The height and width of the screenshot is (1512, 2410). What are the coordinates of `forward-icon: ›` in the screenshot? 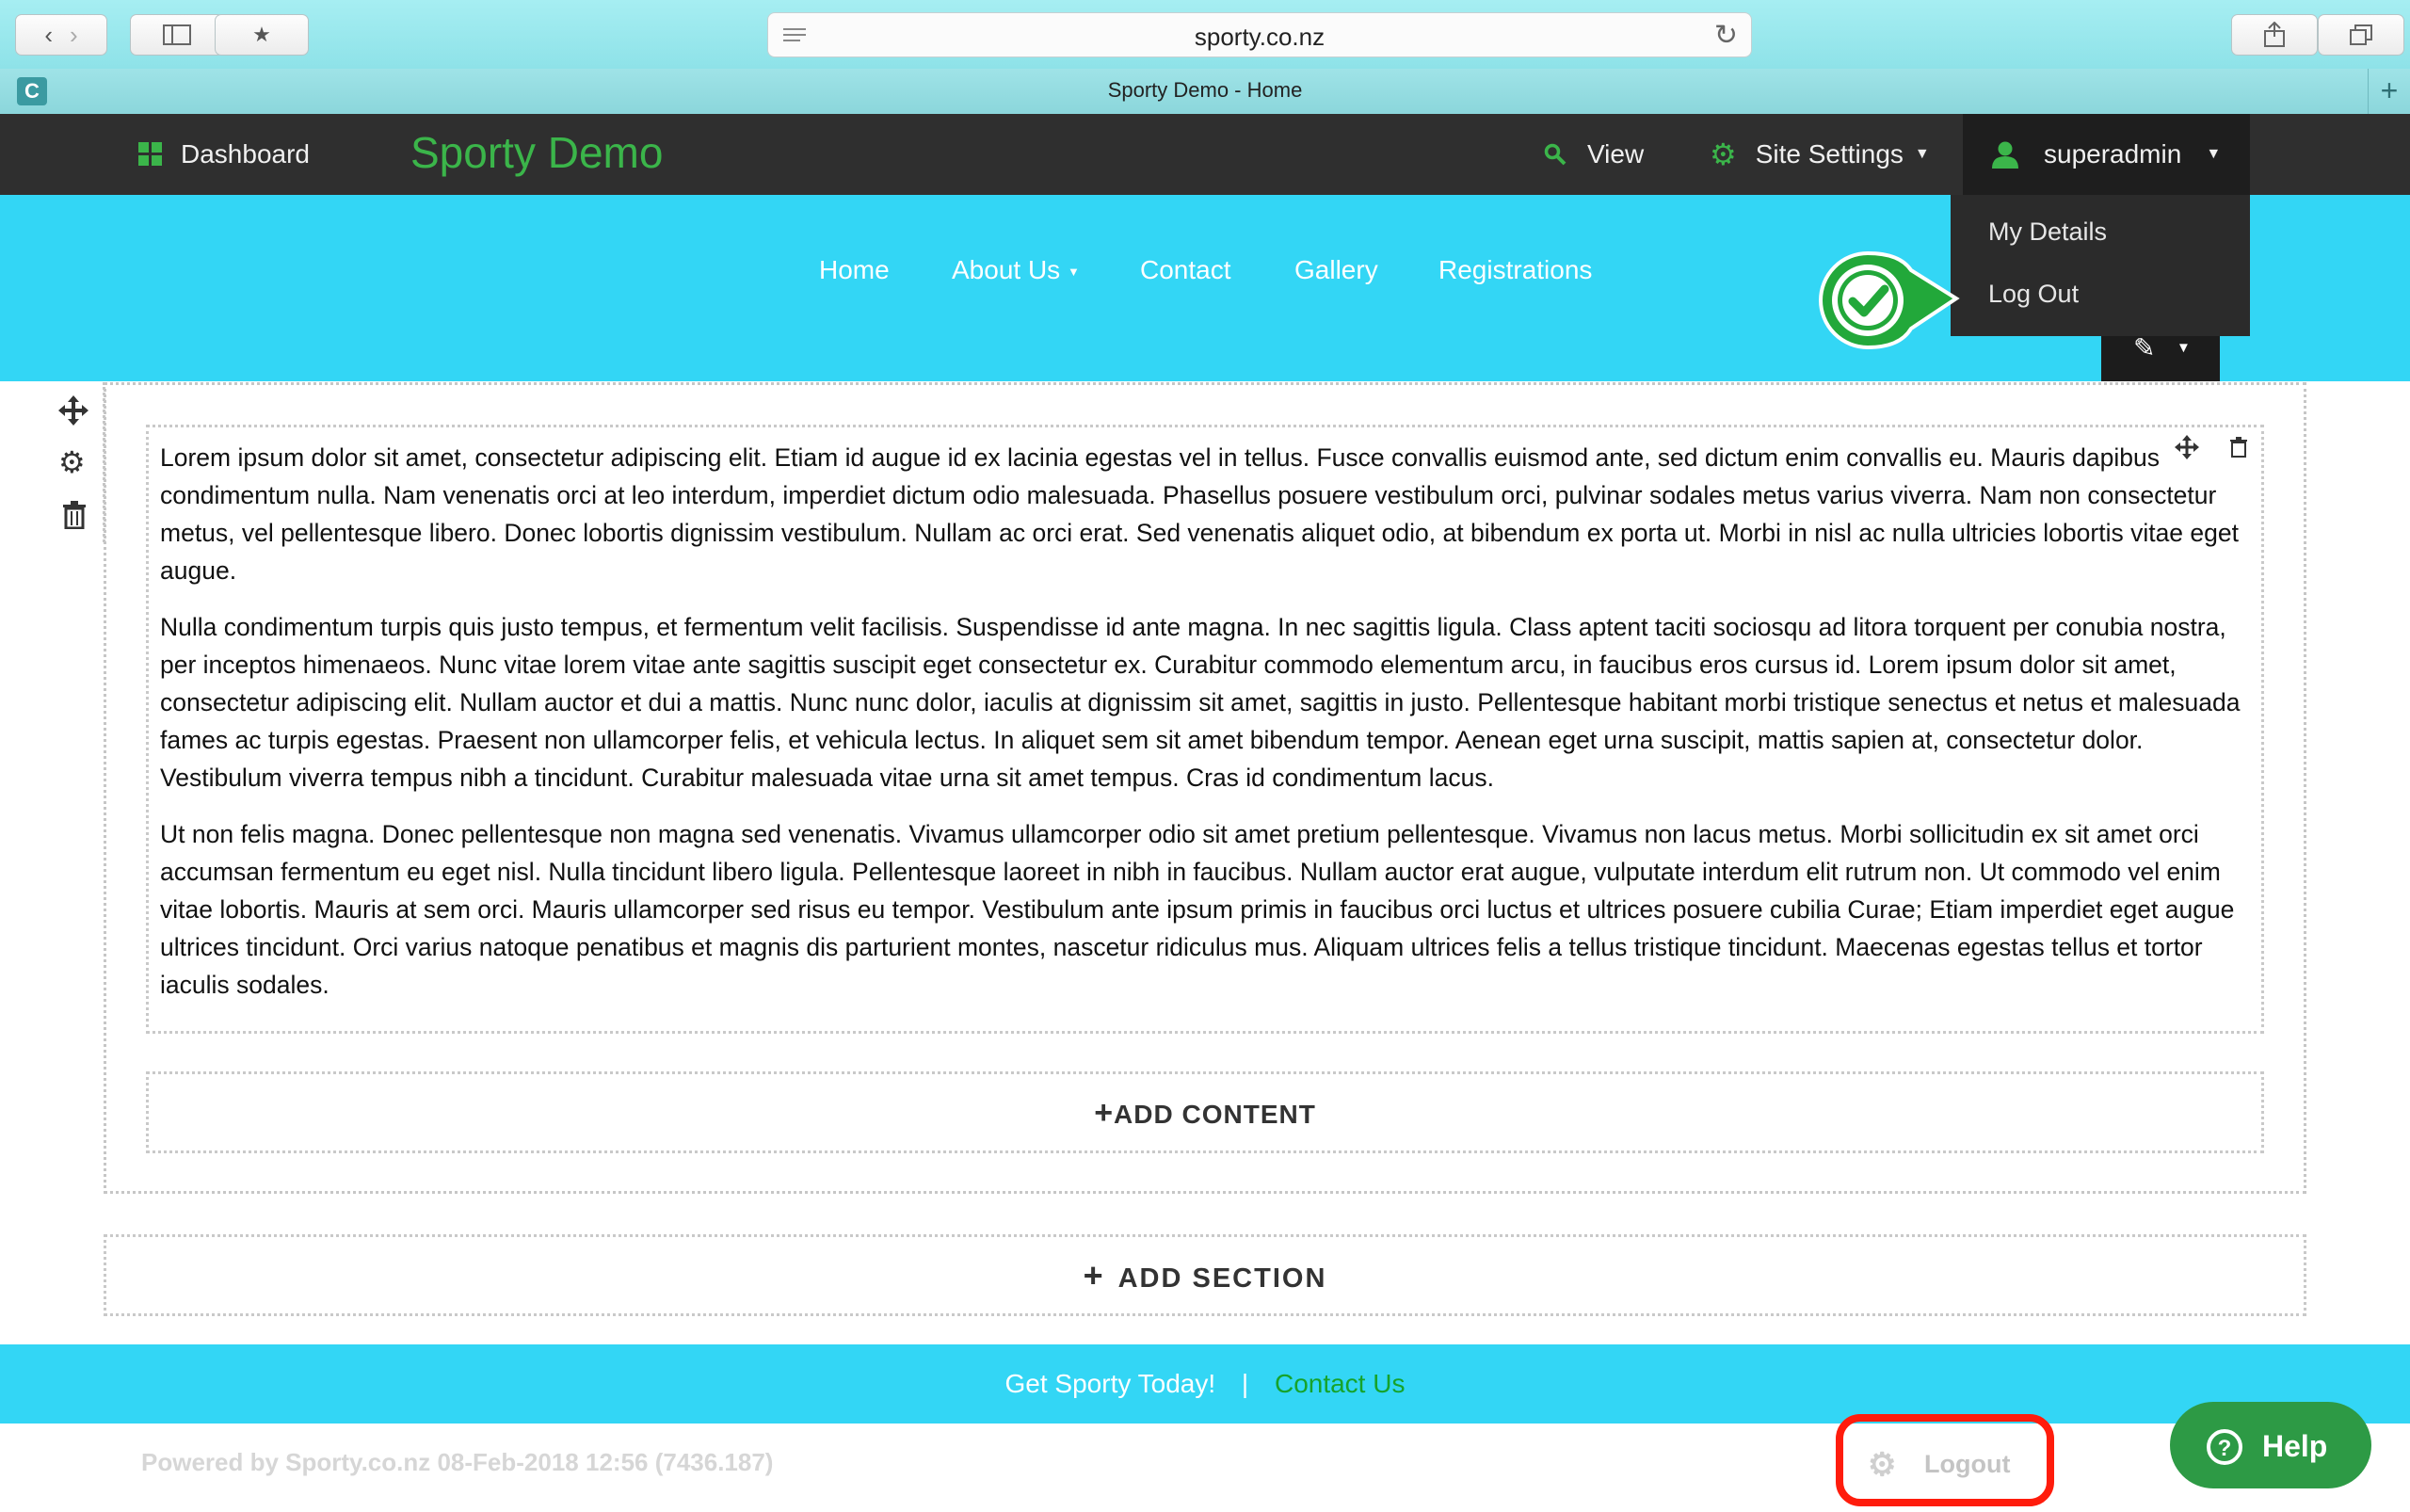 It's located at (74, 35).